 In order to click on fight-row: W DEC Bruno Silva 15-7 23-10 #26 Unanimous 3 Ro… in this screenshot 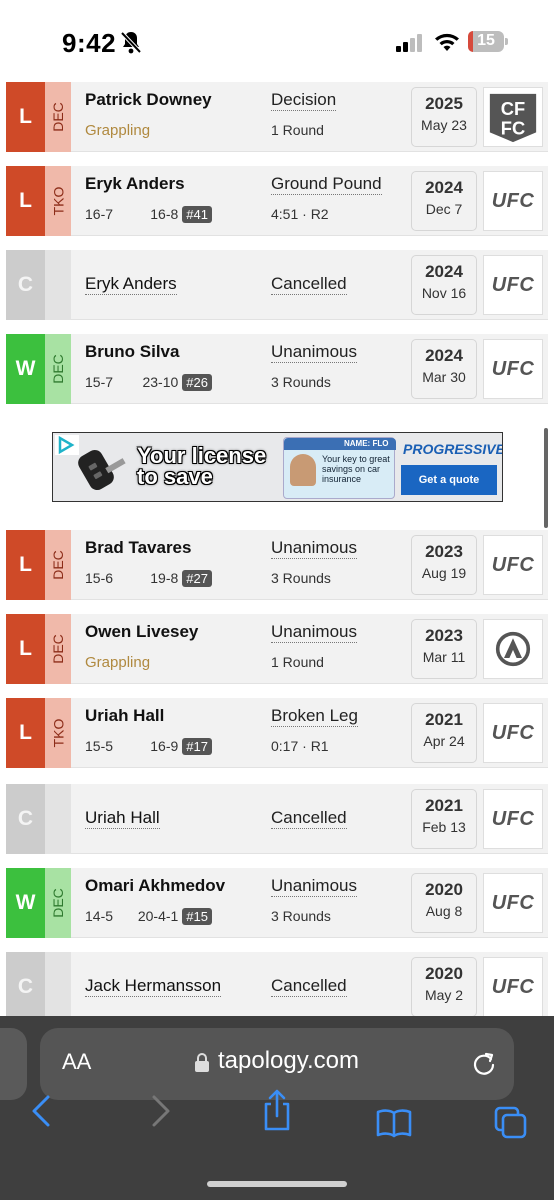, I will do `click(277, 369)`.